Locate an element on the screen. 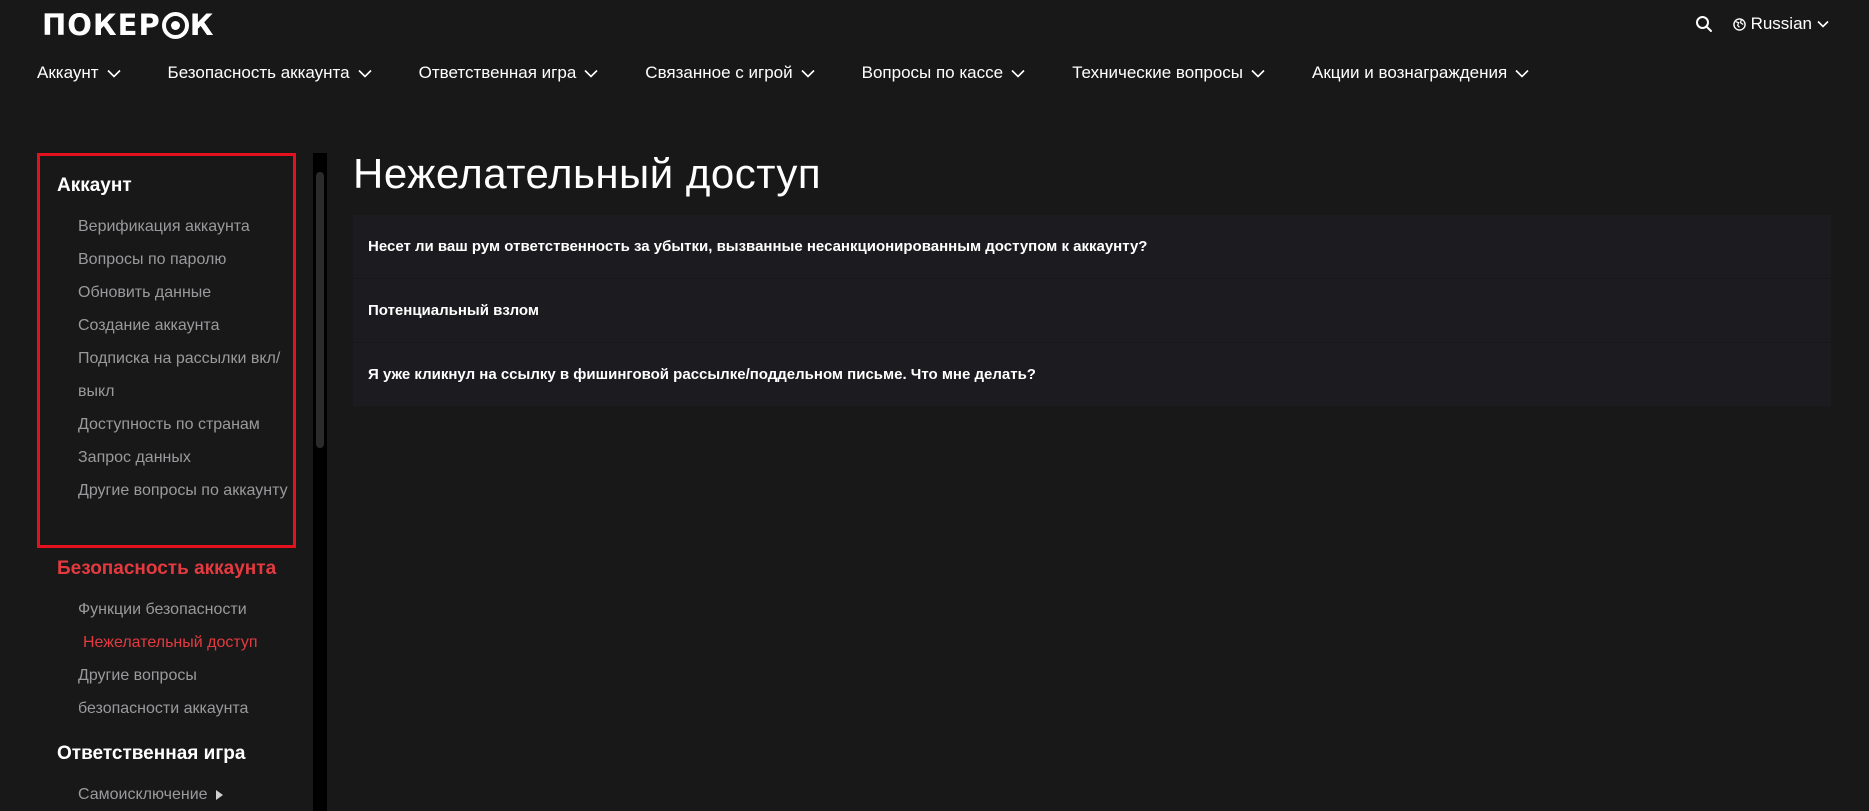 This screenshot has width=1869, height=811. nav-account-security: Безопасность аккаунта is located at coordinates (270, 73).